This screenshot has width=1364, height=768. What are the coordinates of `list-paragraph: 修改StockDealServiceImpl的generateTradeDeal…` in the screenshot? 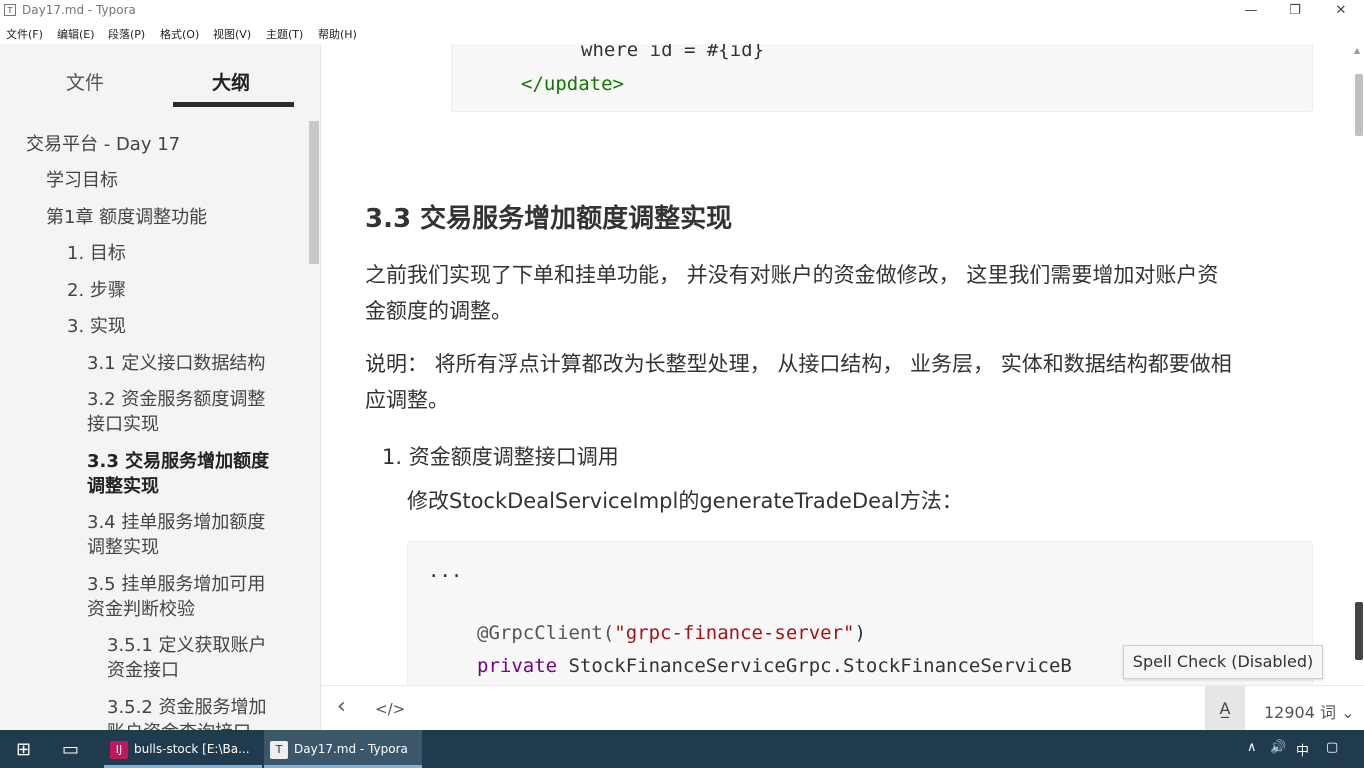 It's located at (685, 501).